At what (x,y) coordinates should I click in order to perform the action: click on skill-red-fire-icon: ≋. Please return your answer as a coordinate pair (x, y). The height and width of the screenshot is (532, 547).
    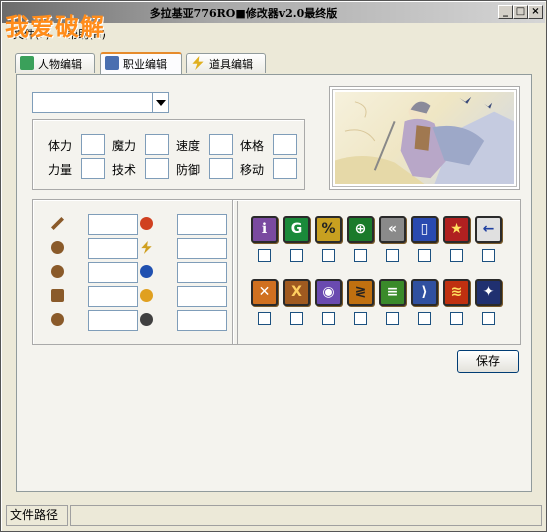
    Looking at the image, I should click on (456, 292).